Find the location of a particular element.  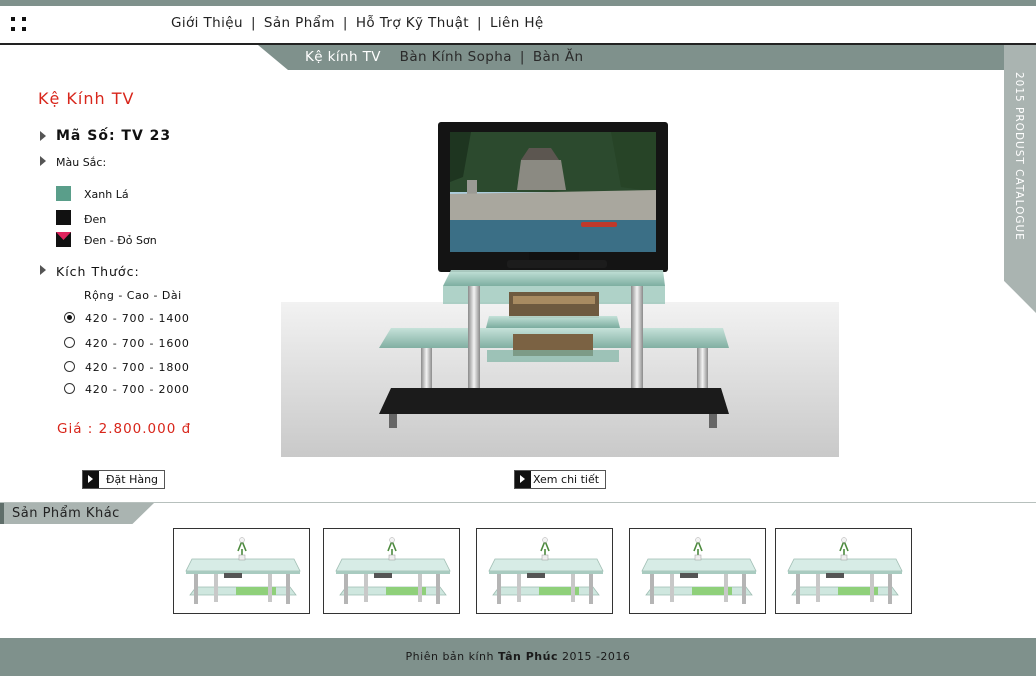

order-button: Đặt Hàng is located at coordinates (124, 479).